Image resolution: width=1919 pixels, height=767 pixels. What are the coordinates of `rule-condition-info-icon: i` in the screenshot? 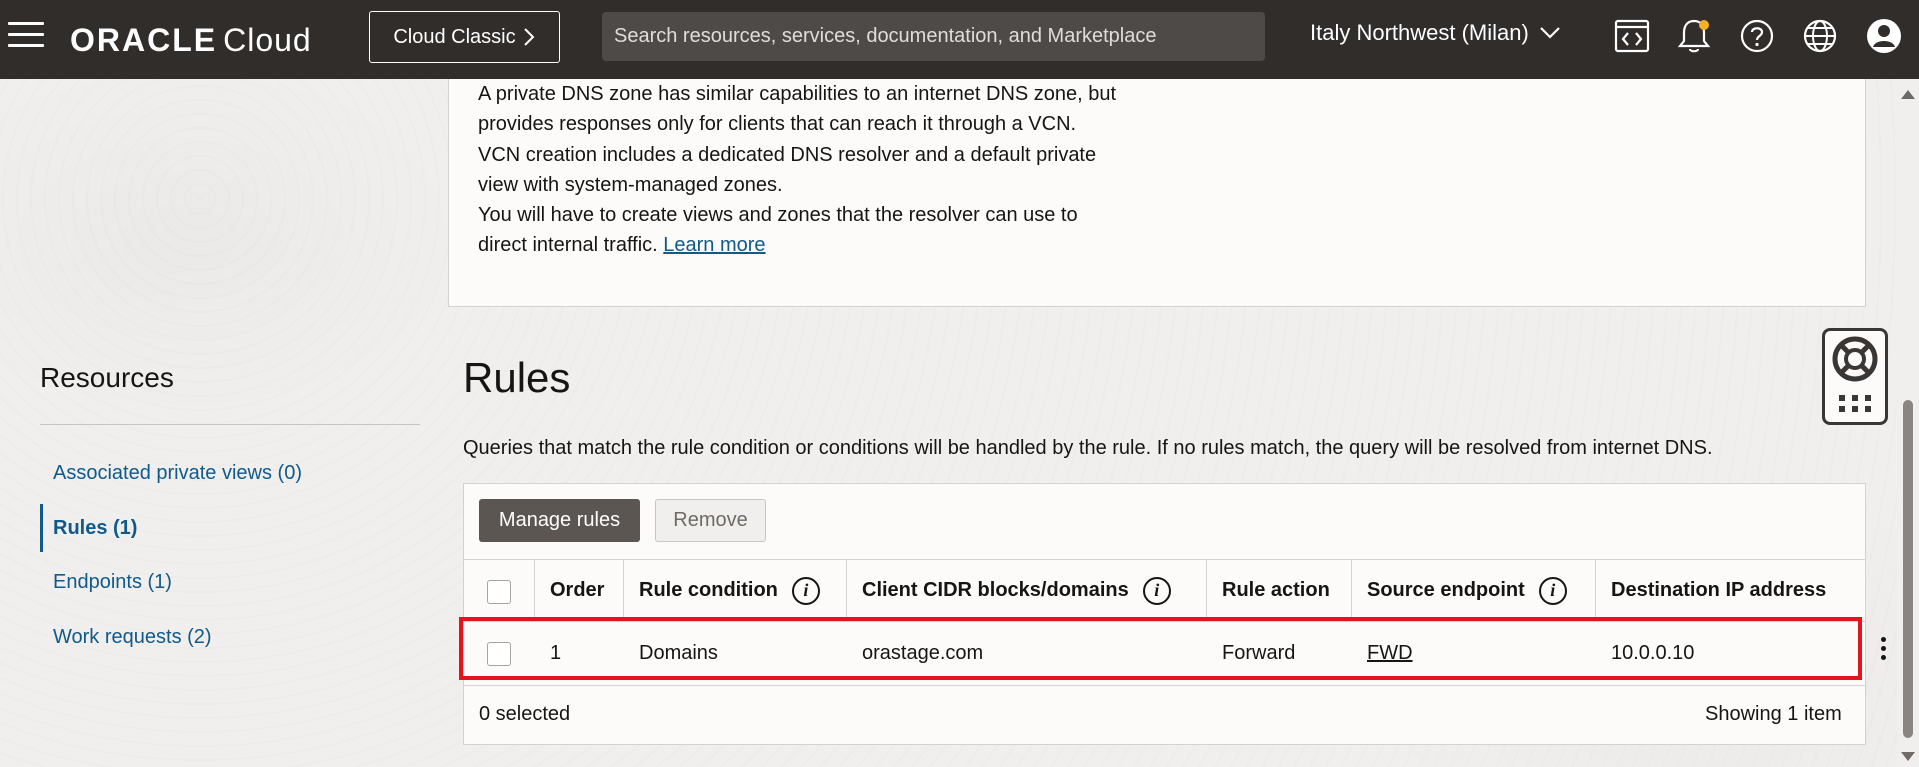 It's located at (805, 590).